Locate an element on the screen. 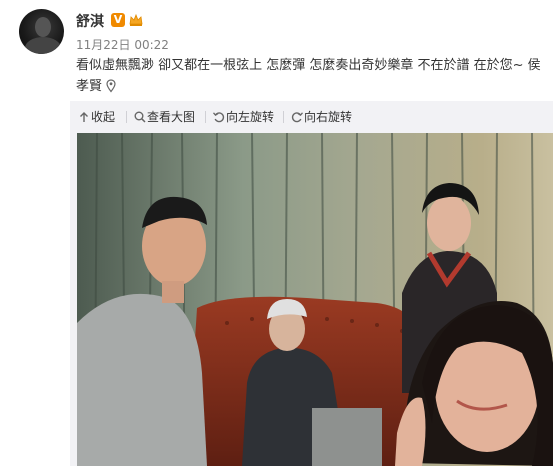  view-large-label: 查看大图 is located at coordinates (171, 117).